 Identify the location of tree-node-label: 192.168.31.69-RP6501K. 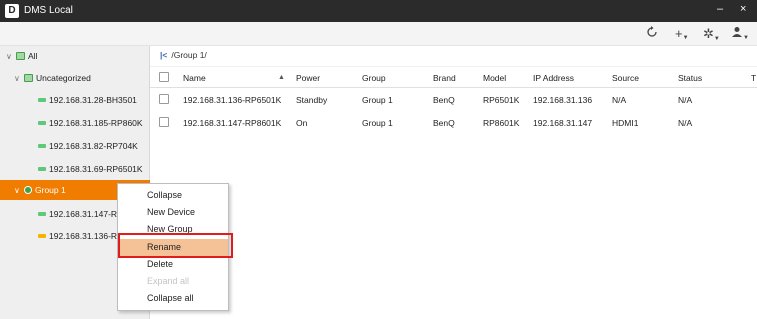
(96, 169).